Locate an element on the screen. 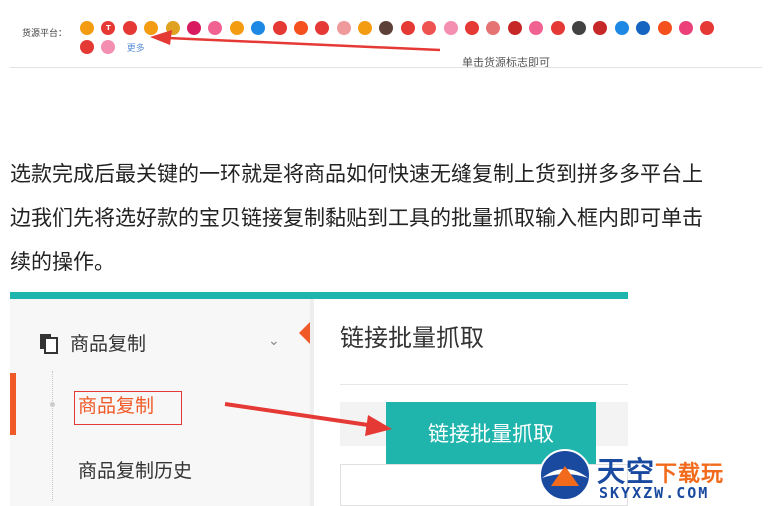 Image resolution: width=784 pixels, height=506 pixels. watermark-domain: SKYXZW.COM is located at coordinates (654, 493).